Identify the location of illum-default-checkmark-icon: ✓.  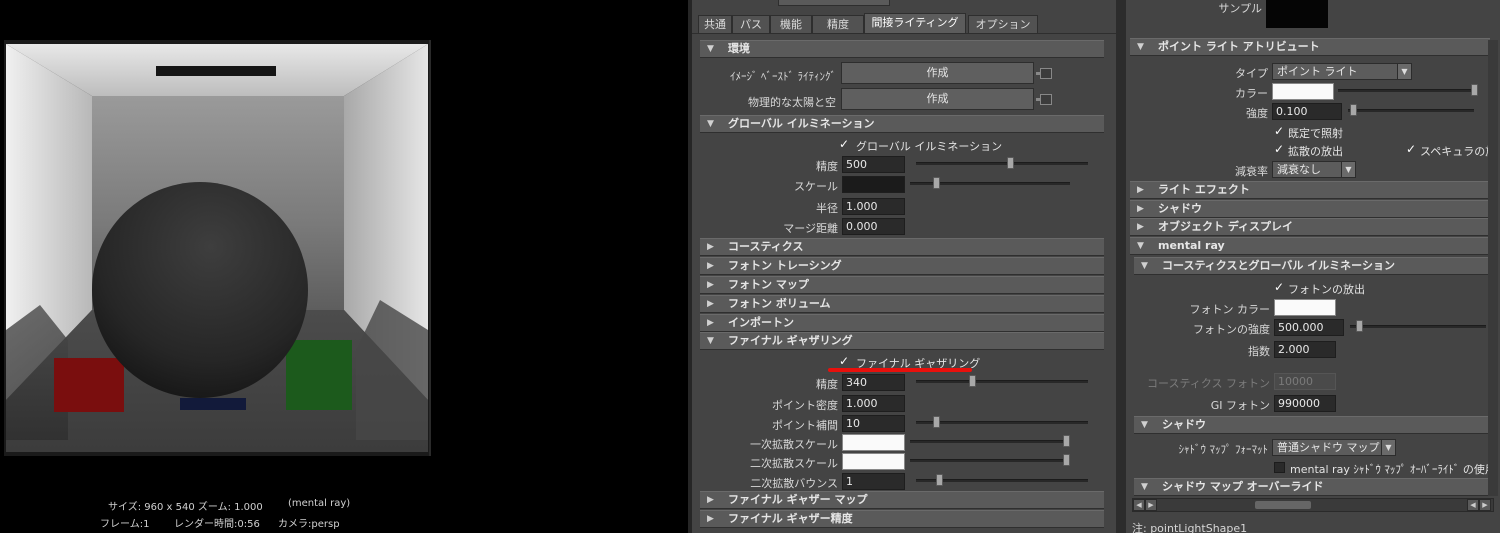
(1279, 131).